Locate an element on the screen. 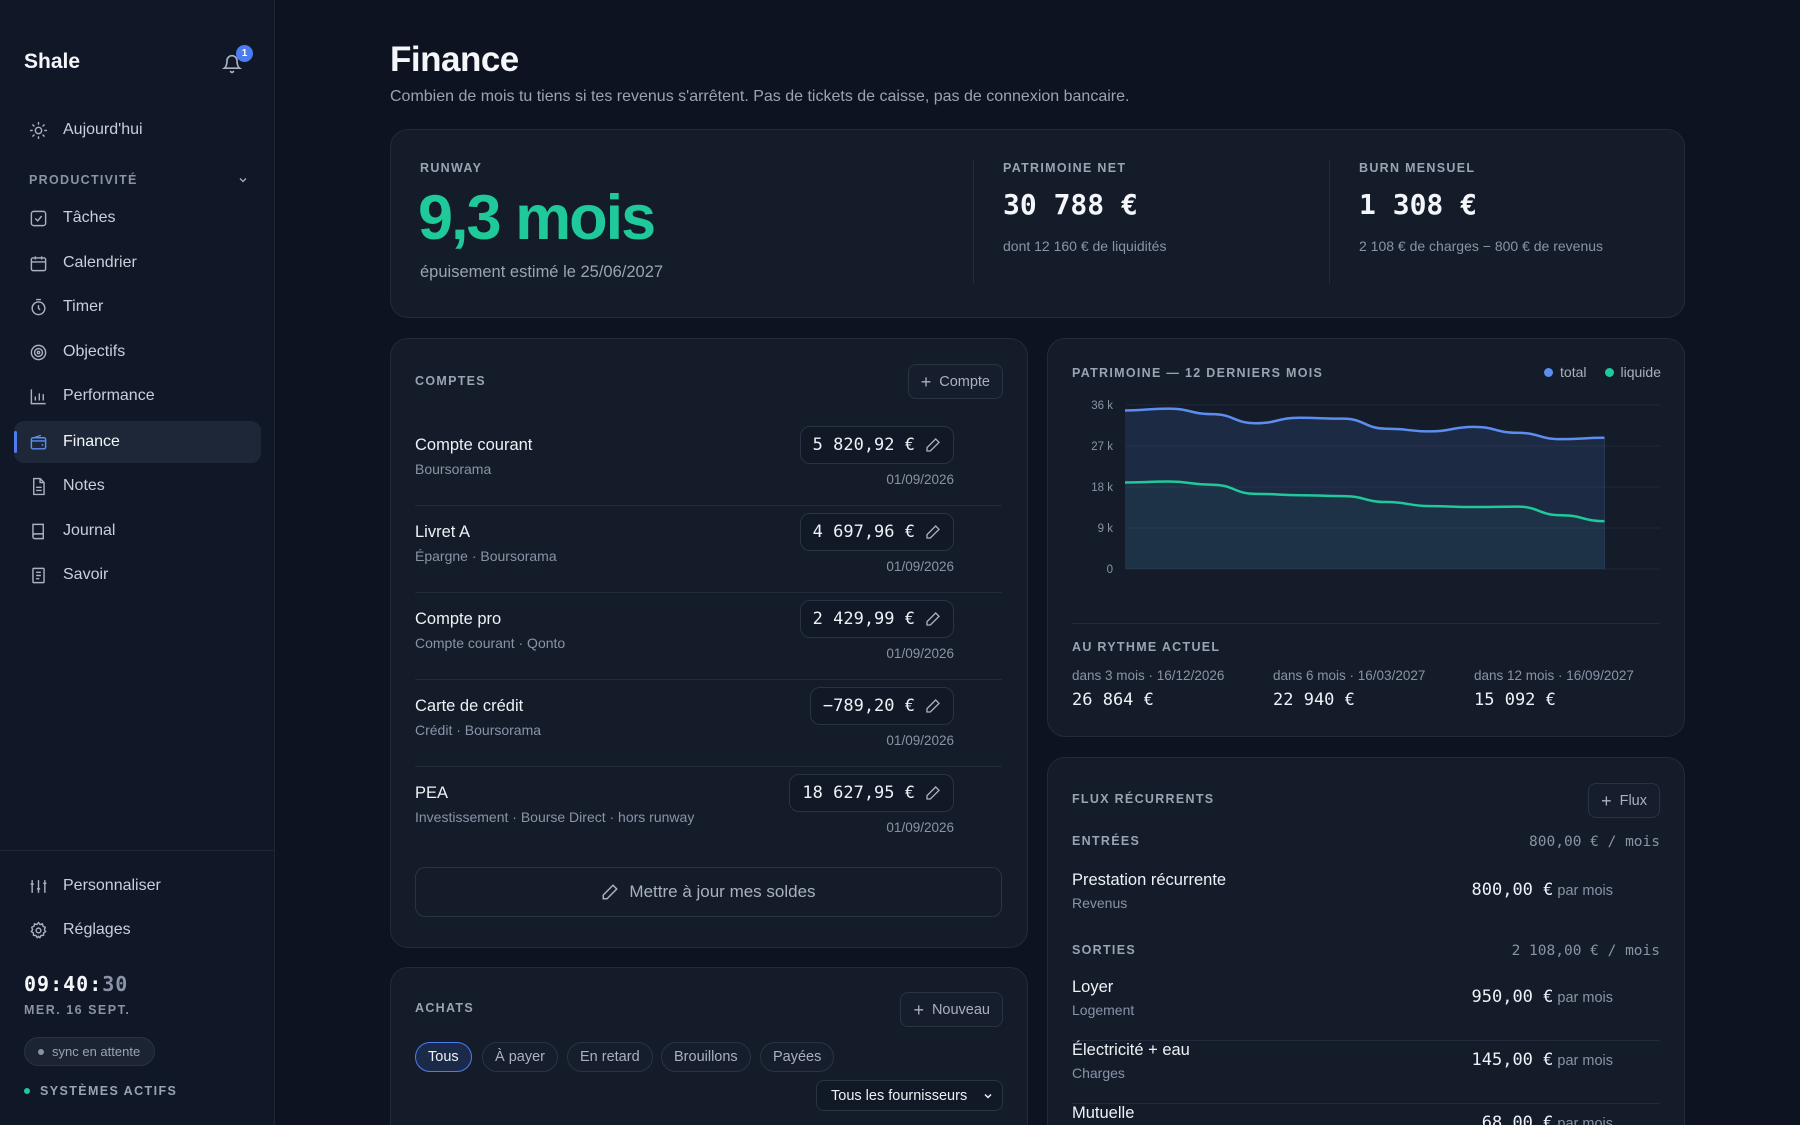 This screenshot has width=1800, height=1125. nav-today: Aujourd'hui is located at coordinates (137, 130).